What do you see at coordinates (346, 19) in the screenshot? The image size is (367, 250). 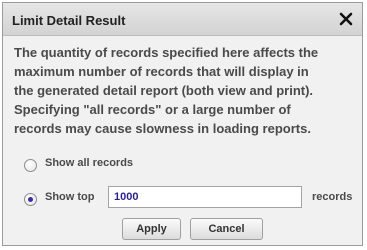 I see `close-icon` at bounding box center [346, 19].